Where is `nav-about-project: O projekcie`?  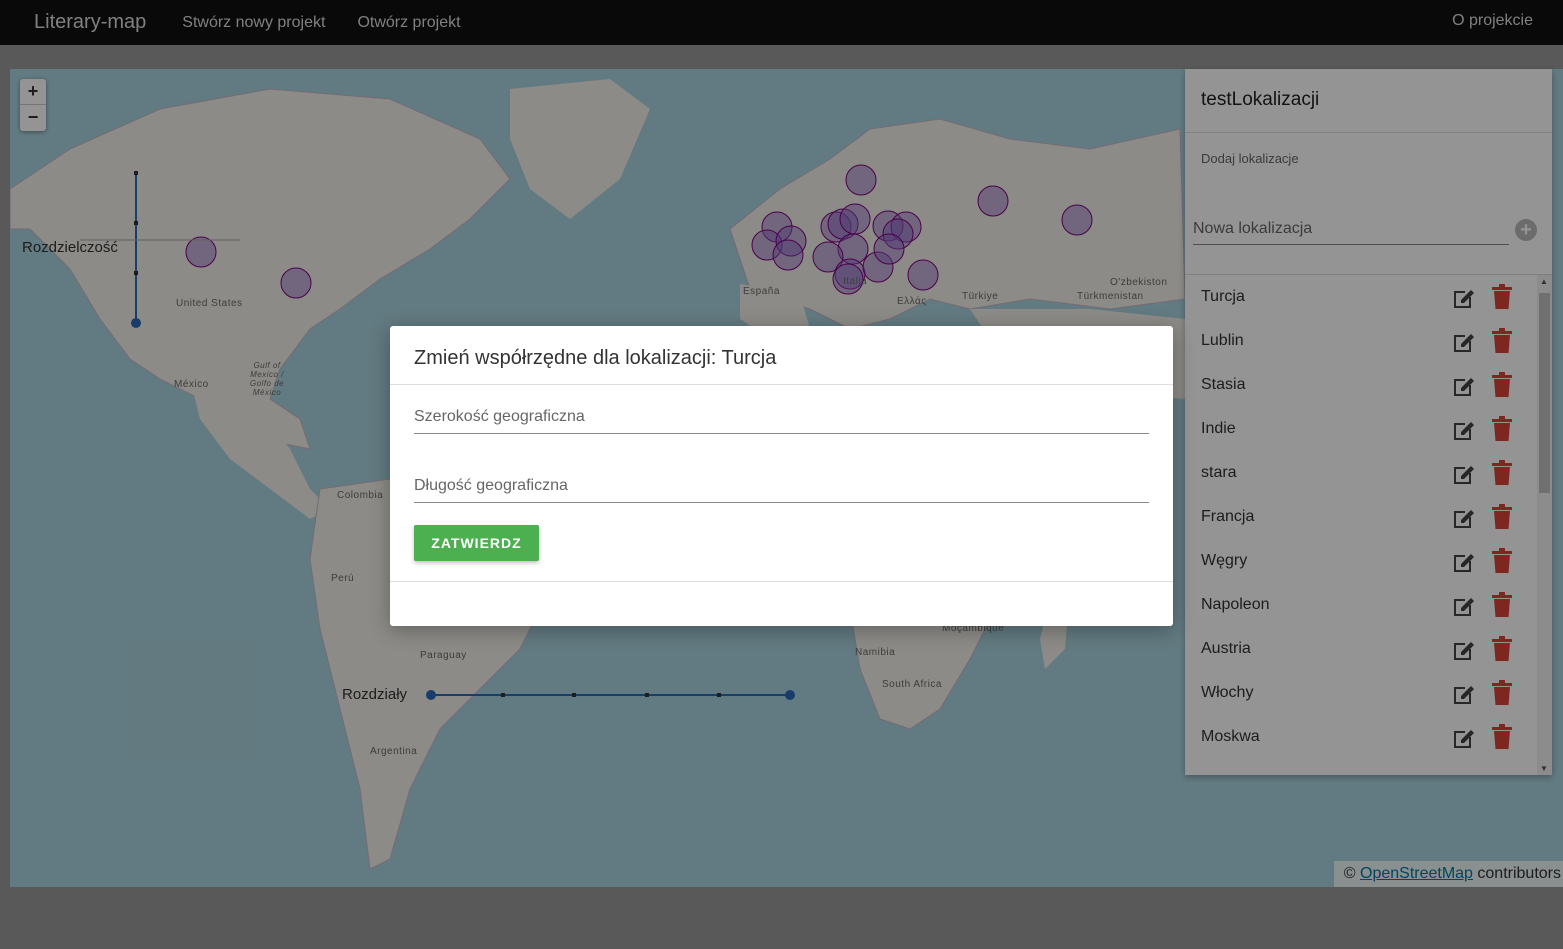
nav-about-project: O projekcie is located at coordinates (1492, 21).